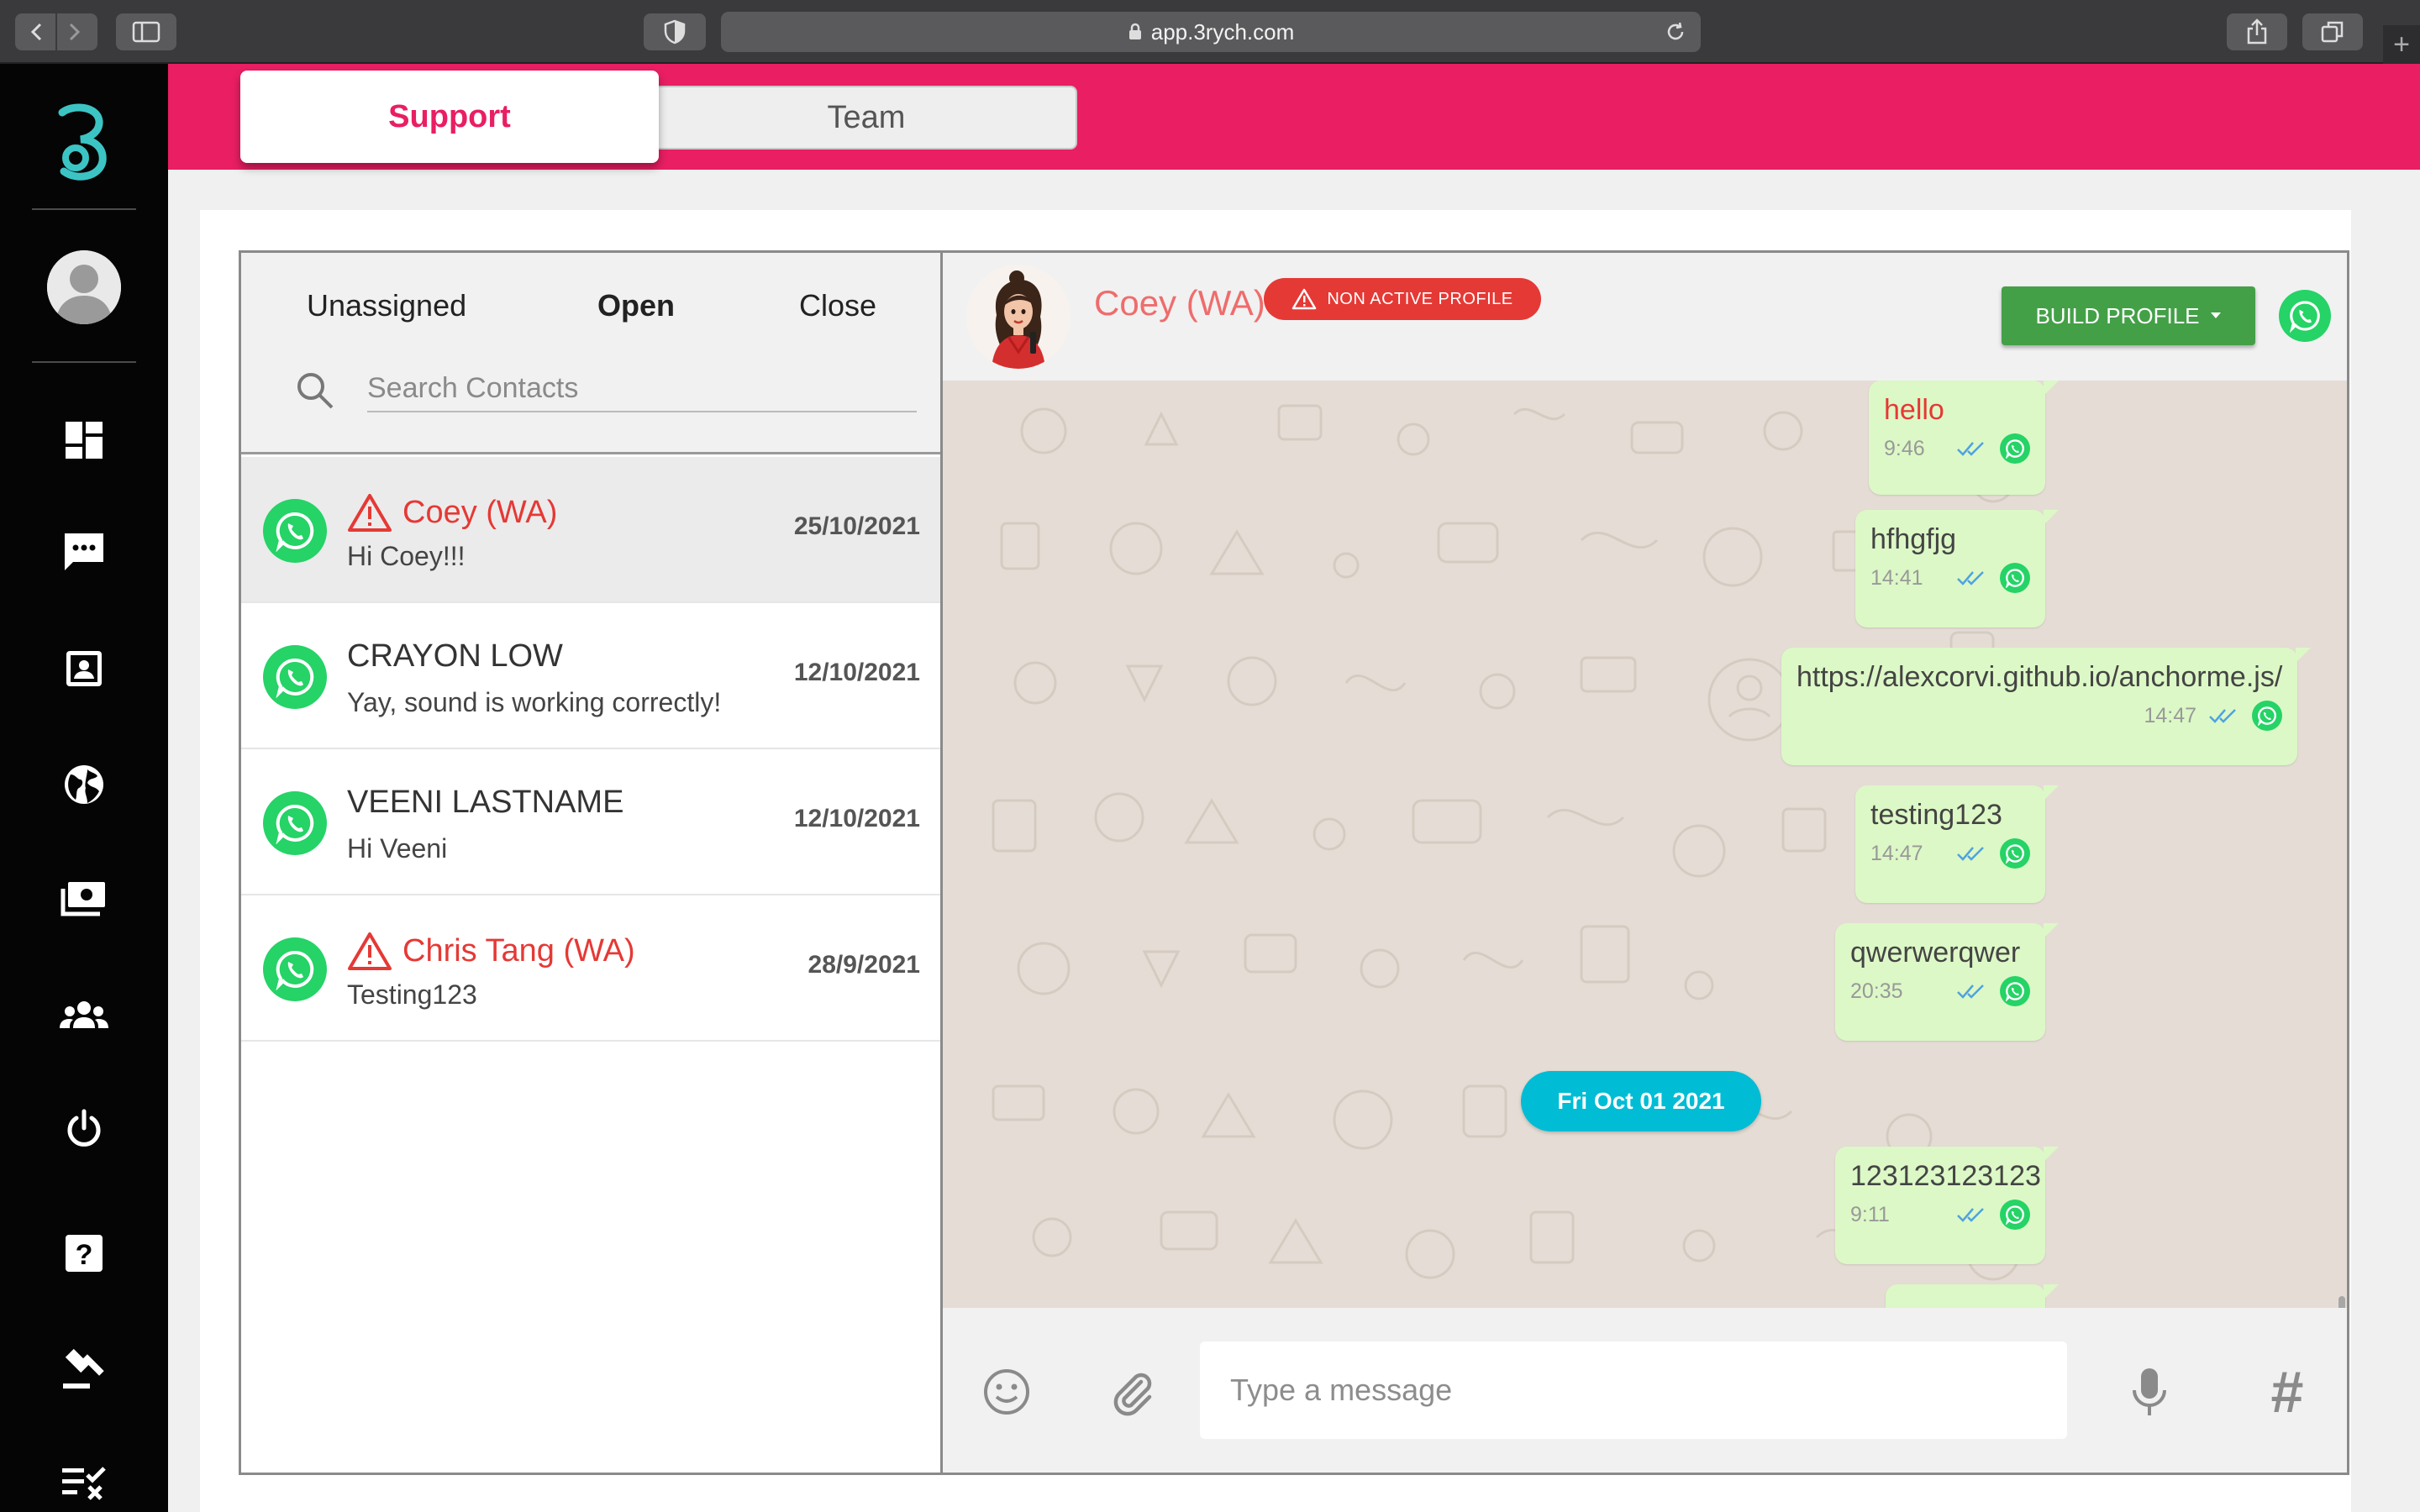 The image size is (2420, 1512). What do you see at coordinates (74, 32) in the screenshot?
I see `chevron-right-icon` at bounding box center [74, 32].